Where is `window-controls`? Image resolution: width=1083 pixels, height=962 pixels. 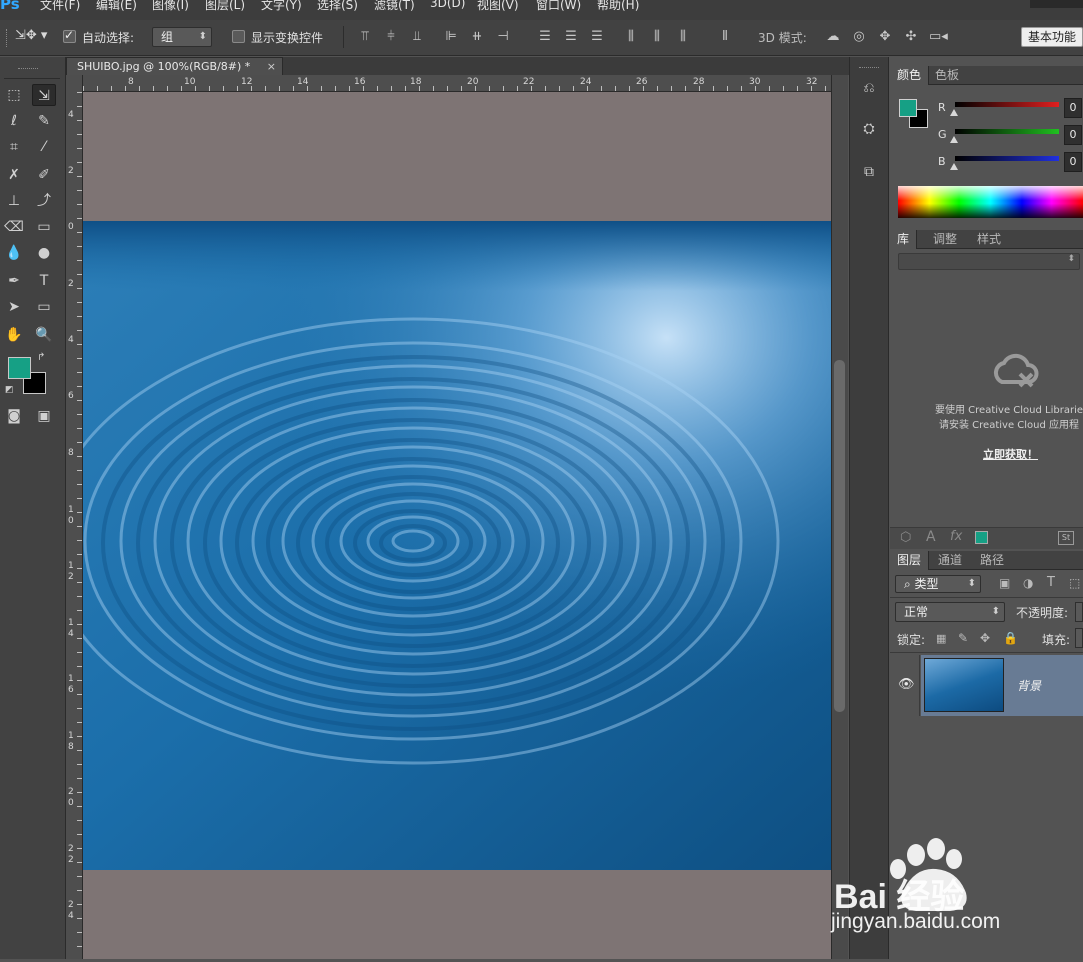 window-controls is located at coordinates (1056, 4).